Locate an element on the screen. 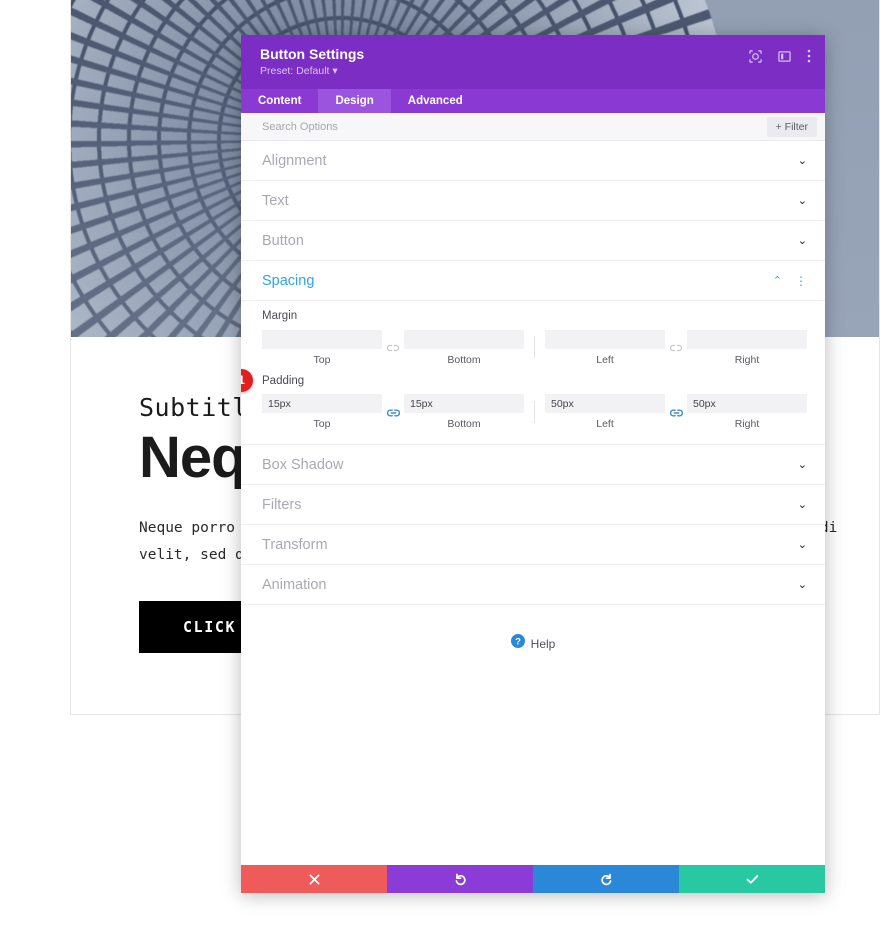  save-button is located at coordinates (752, 879).